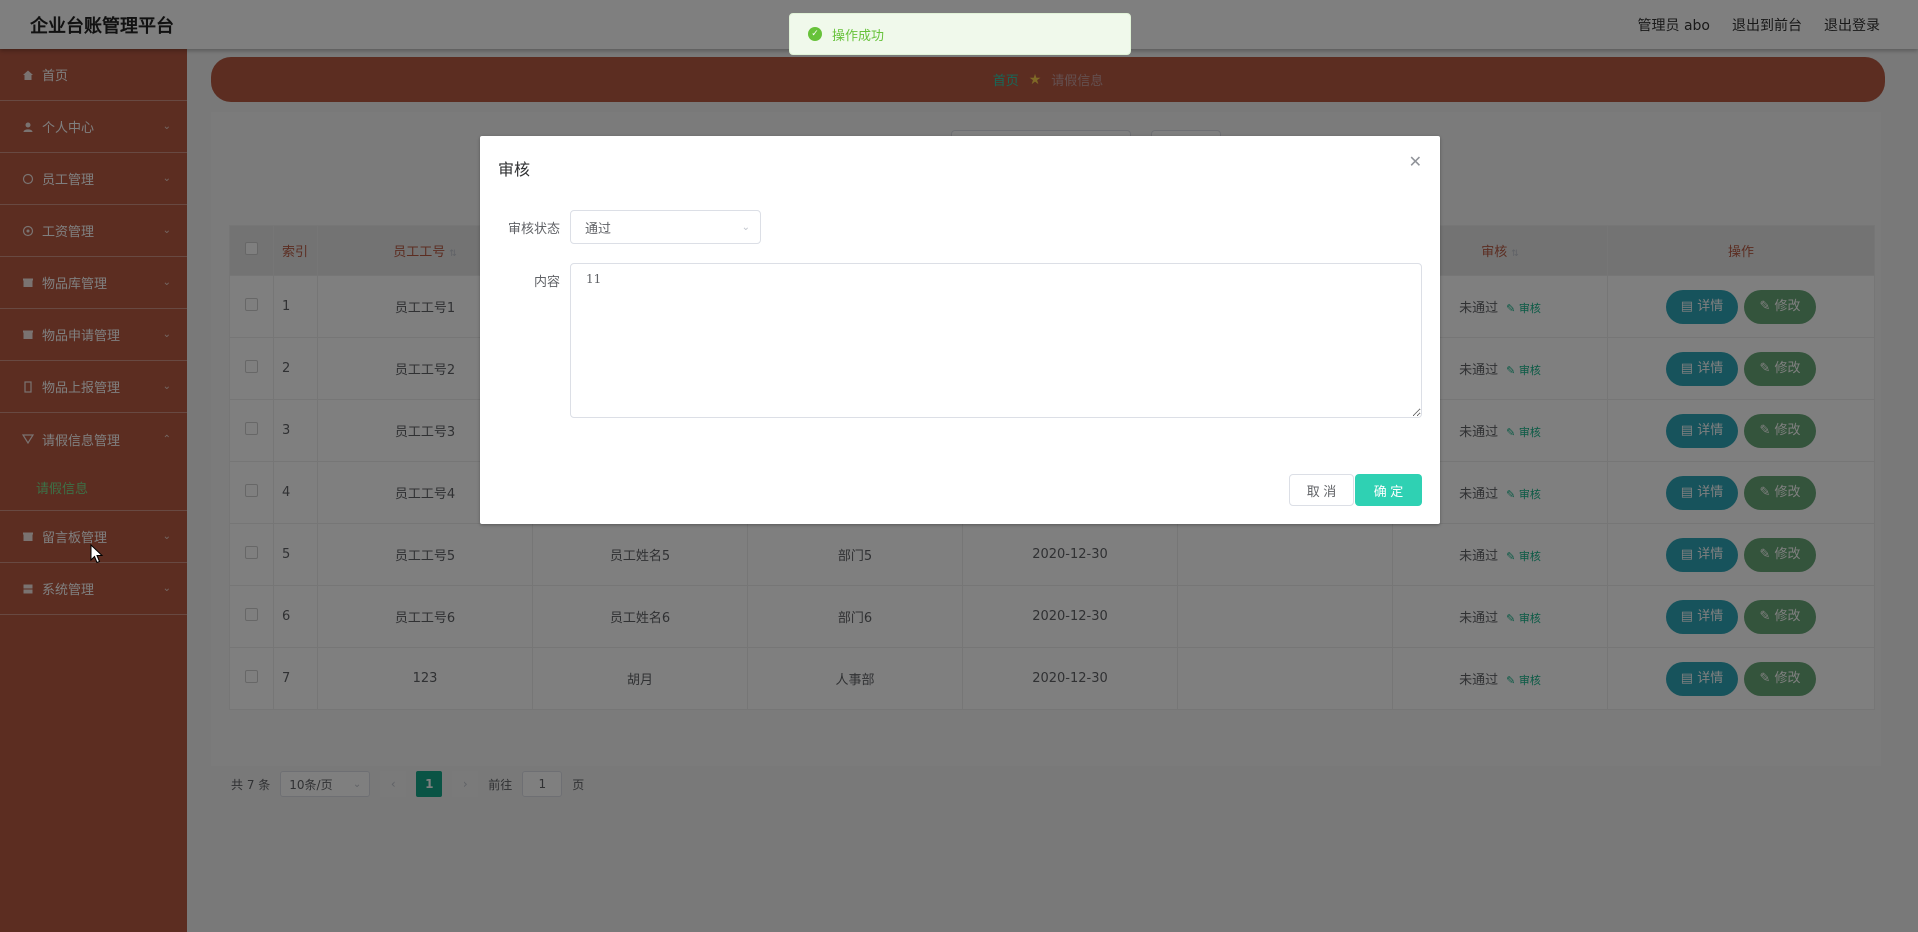  Describe the element at coordinates (858, 36) in the screenshot. I see `toast-message: 操作成功` at that location.